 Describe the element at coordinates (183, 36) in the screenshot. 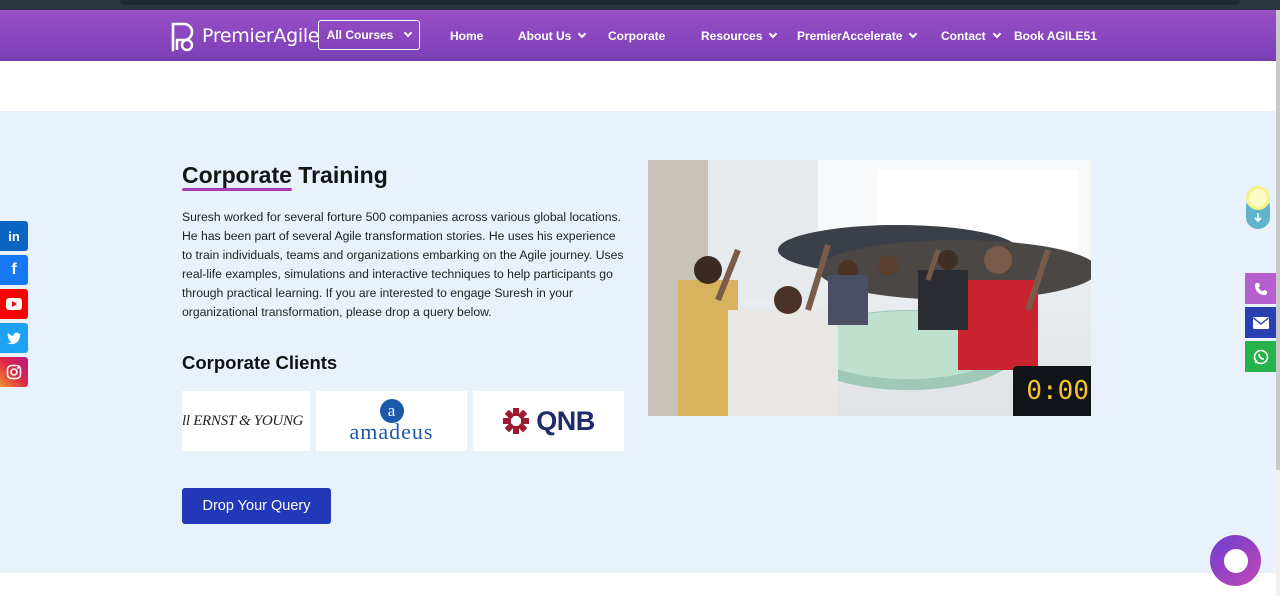

I see `logo-mark-icon` at that location.